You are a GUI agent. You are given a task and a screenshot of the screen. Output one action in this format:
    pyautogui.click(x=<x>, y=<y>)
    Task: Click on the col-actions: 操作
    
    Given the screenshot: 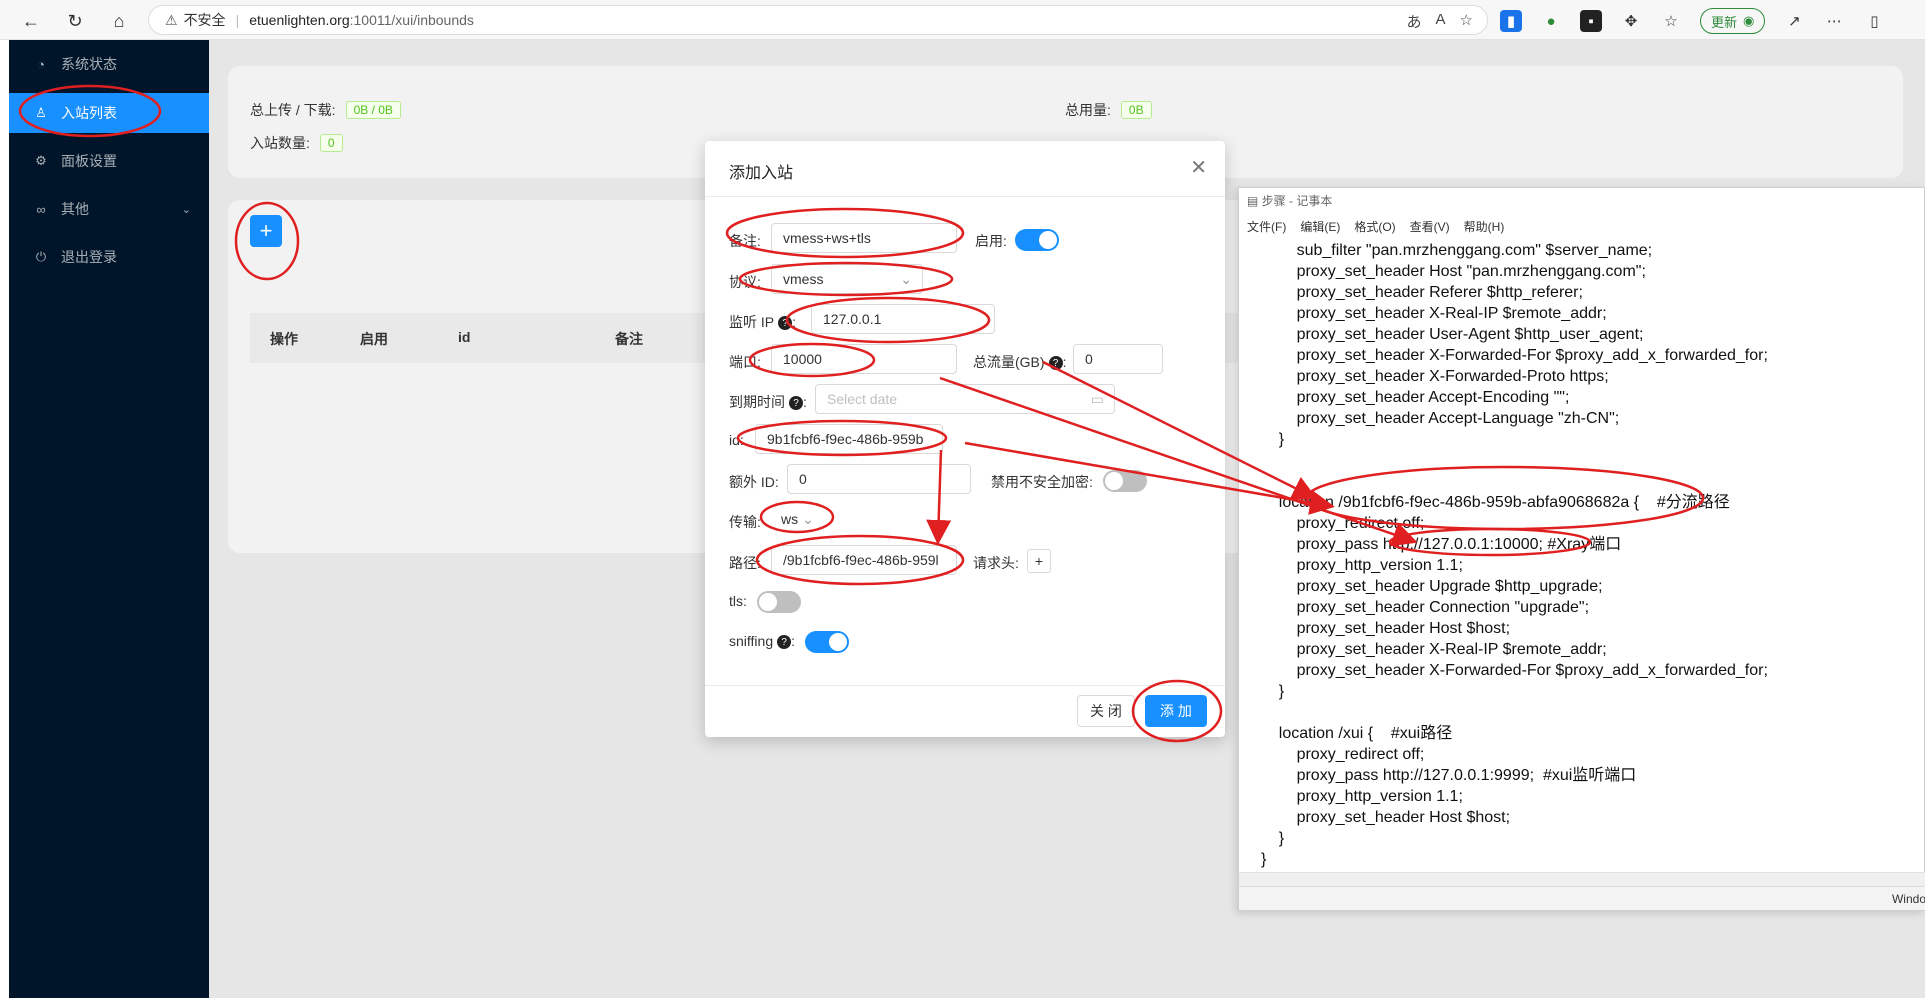 What is the action you would take?
    pyautogui.click(x=284, y=339)
    